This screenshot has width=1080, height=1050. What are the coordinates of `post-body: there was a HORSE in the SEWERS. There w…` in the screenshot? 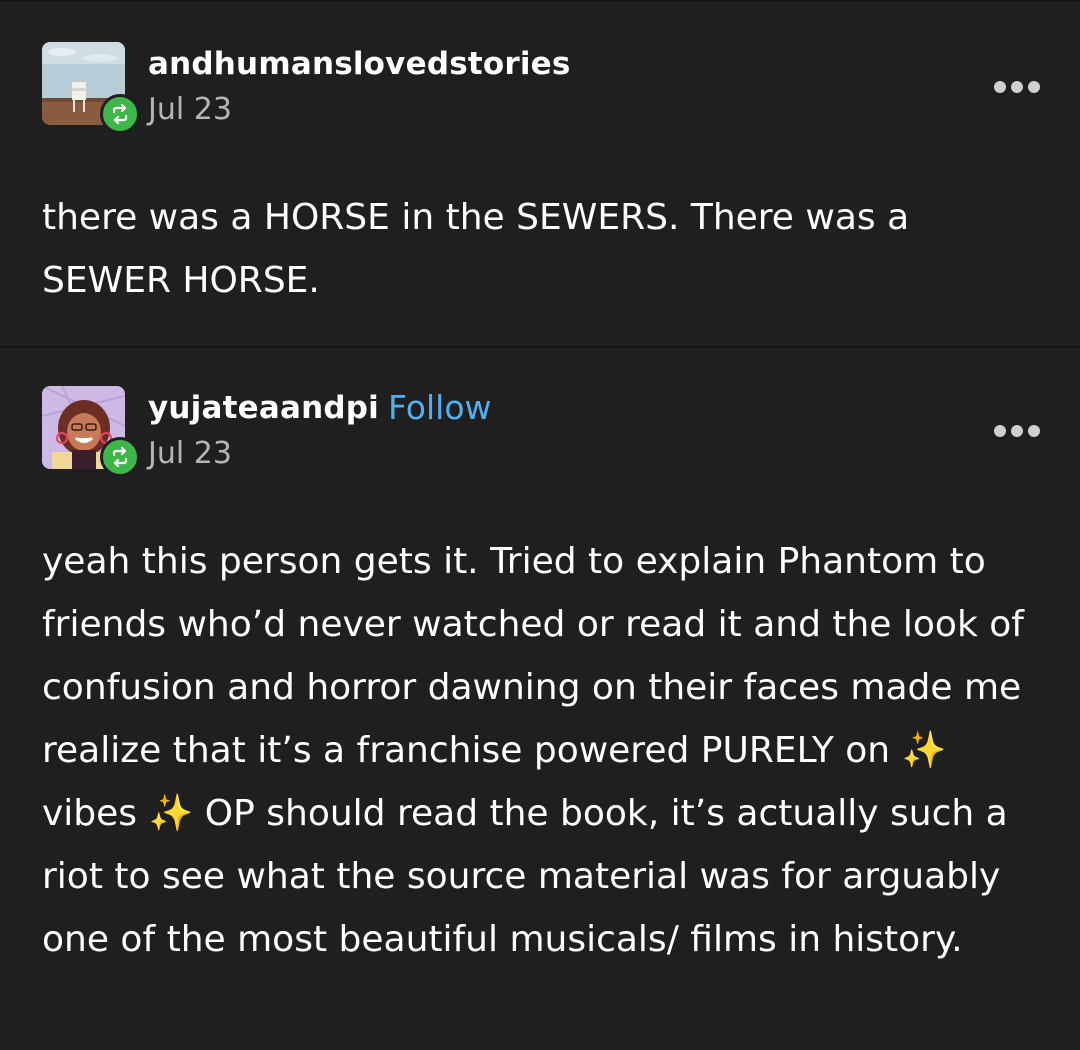 It's located at (476, 249).